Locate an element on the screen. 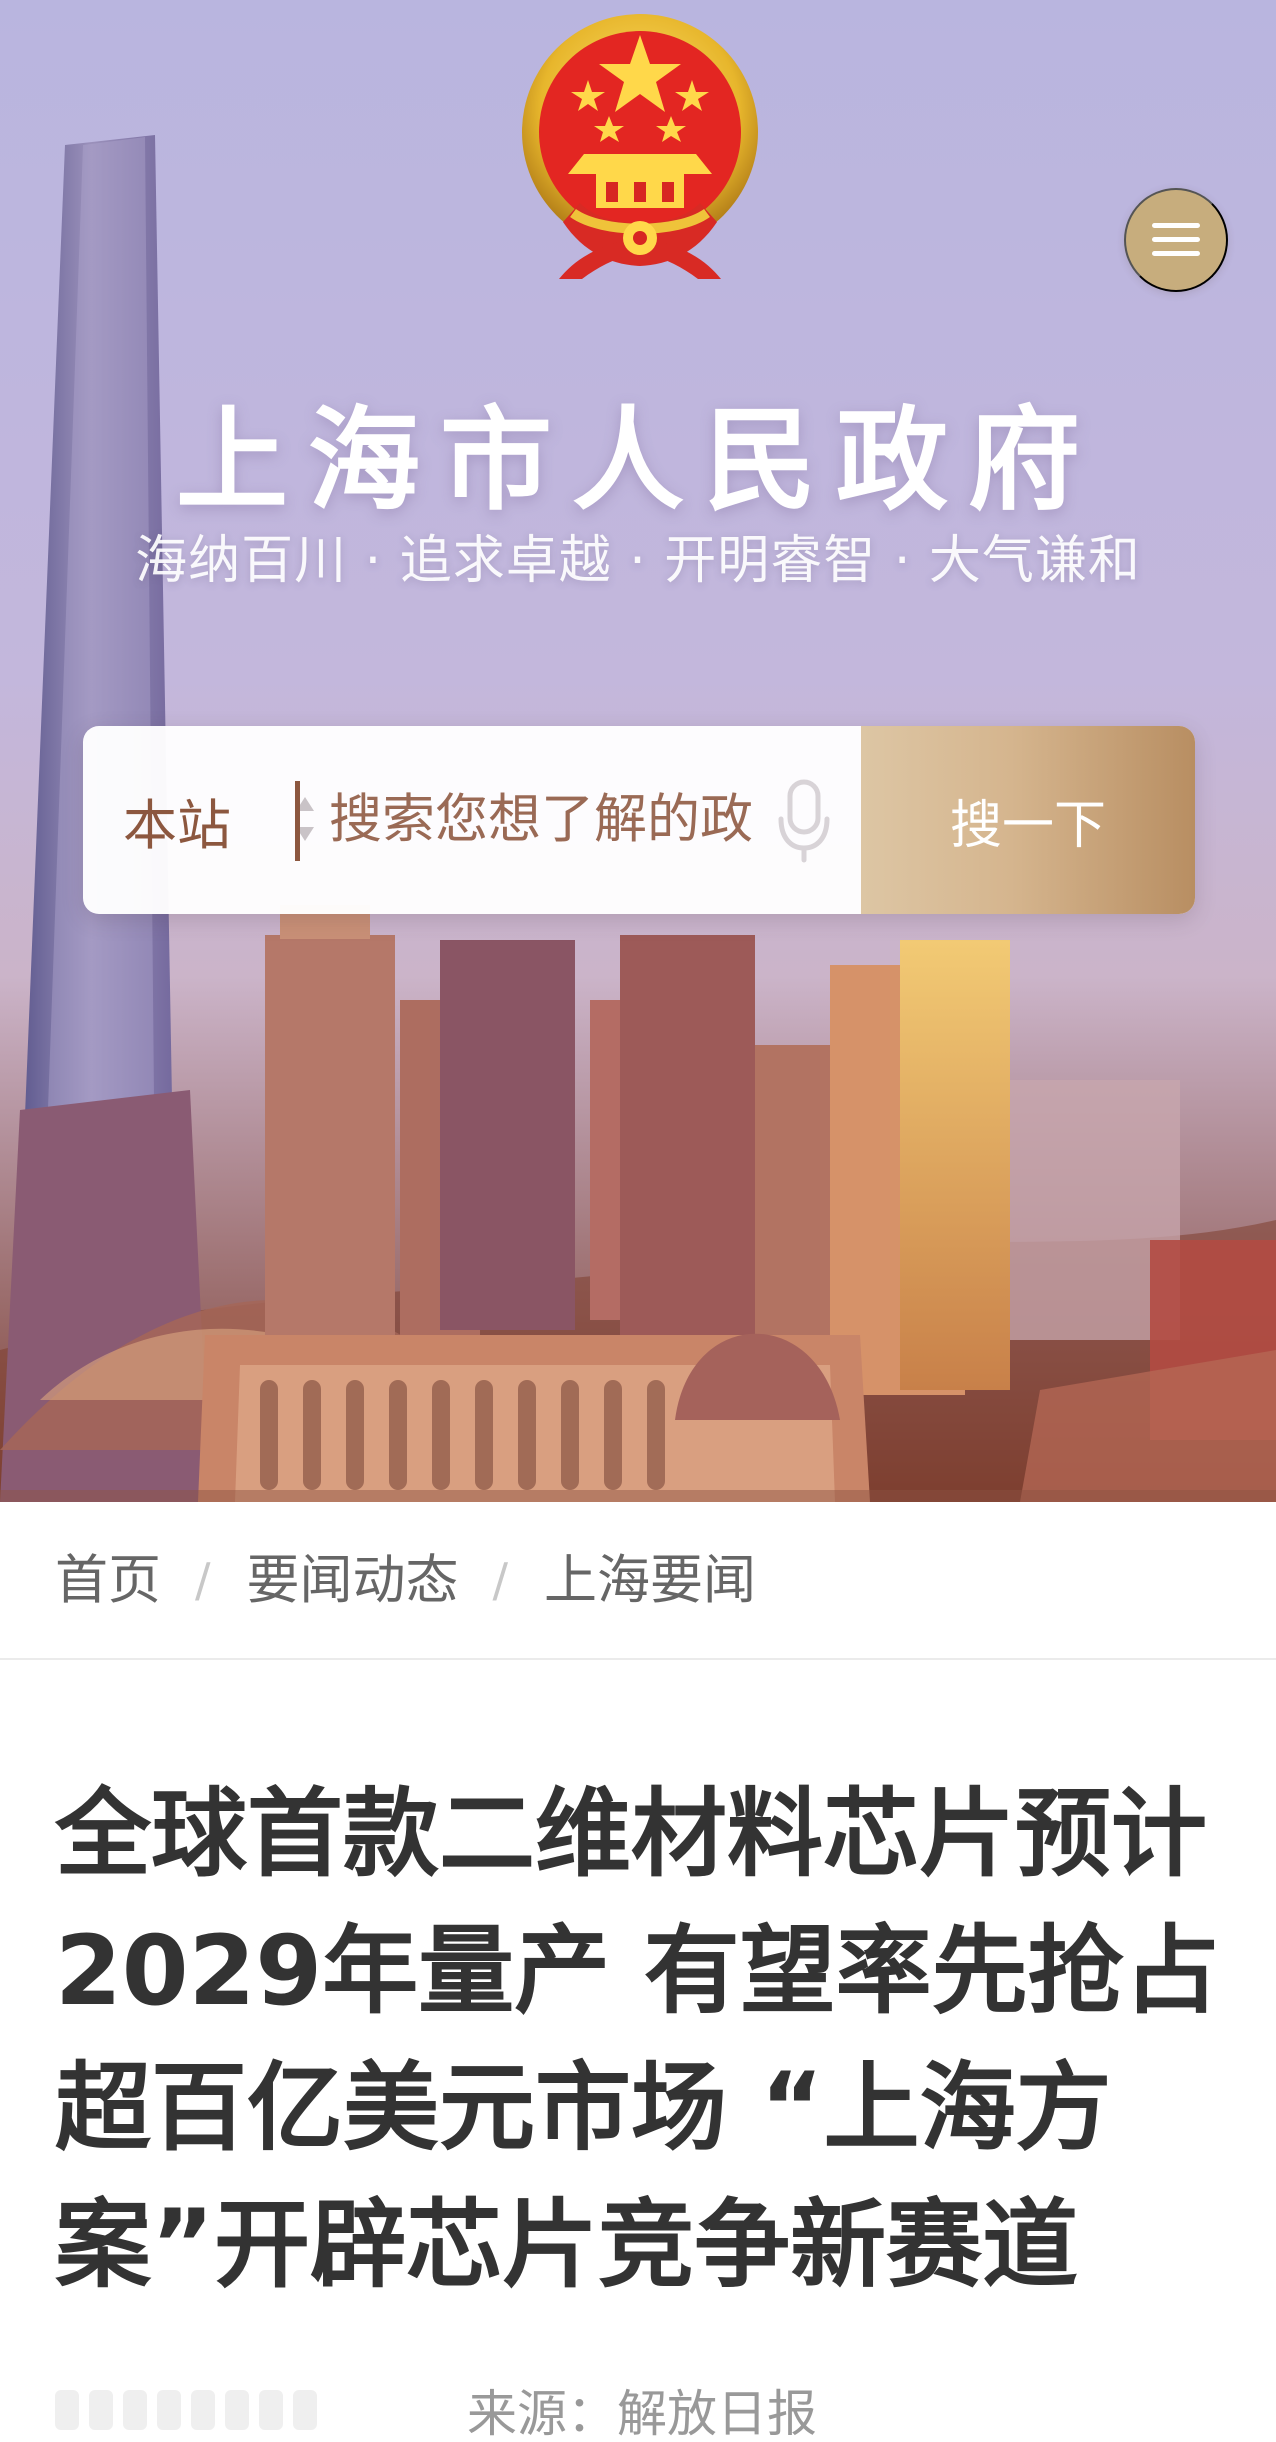 Image resolution: width=1276 pixels, height=2442 pixels. blurred-metadata is located at coordinates (191, 2410).